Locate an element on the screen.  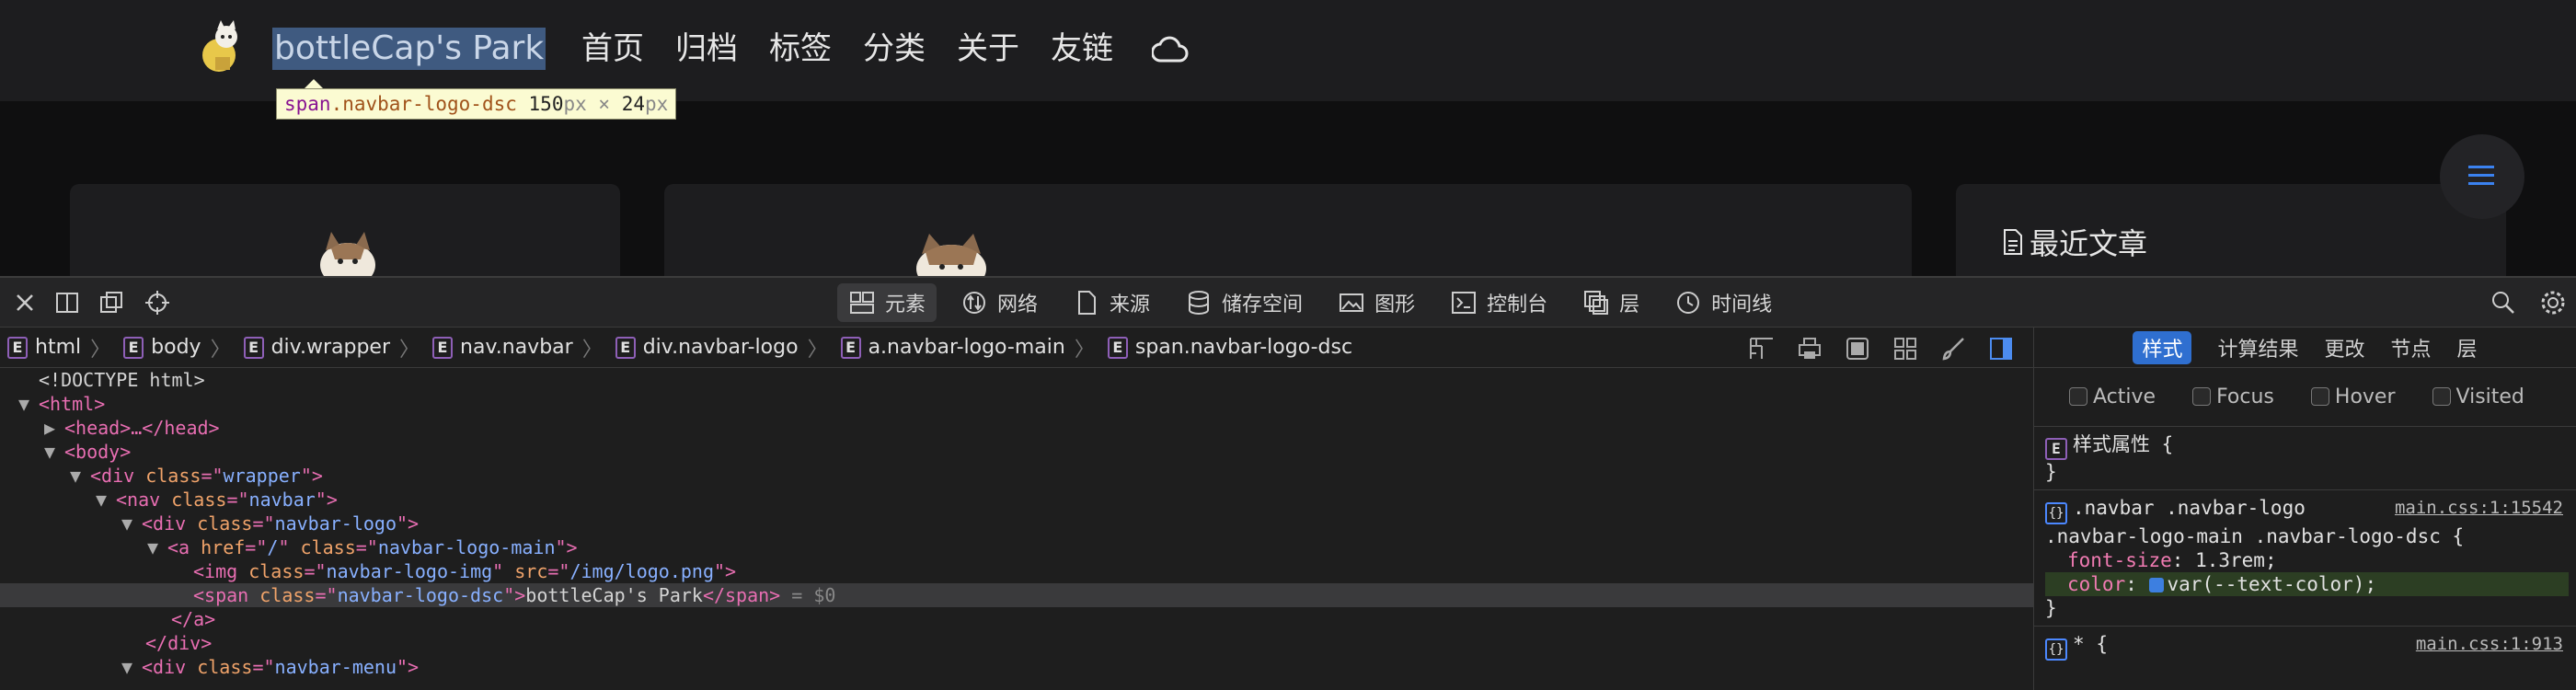
dom-node: </a> is located at coordinates (1016, 619).